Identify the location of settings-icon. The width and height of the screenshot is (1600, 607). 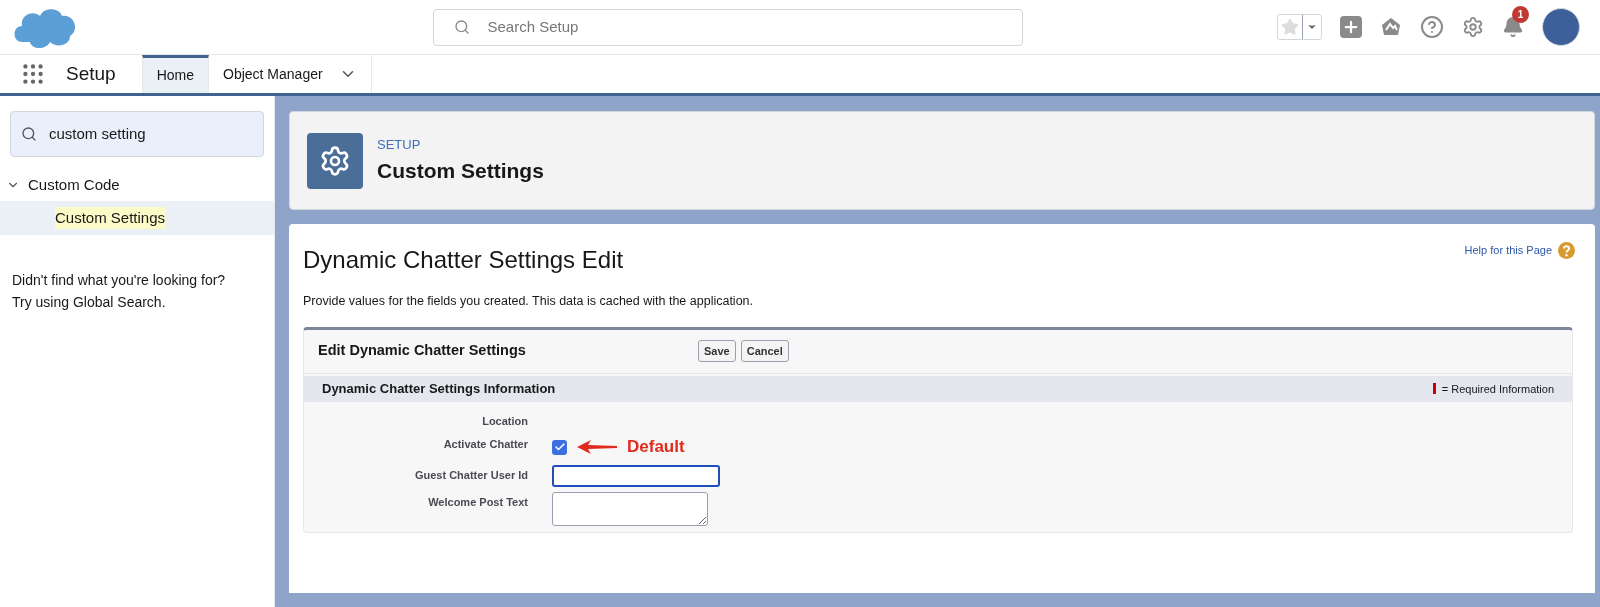
(1473, 27).